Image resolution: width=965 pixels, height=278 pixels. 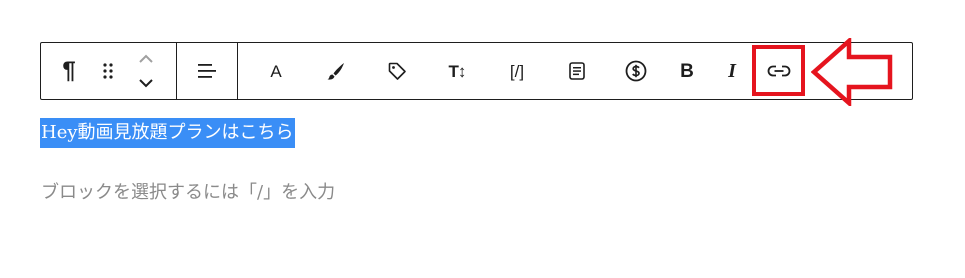 I want to click on bold-icon: B, so click(x=687, y=71).